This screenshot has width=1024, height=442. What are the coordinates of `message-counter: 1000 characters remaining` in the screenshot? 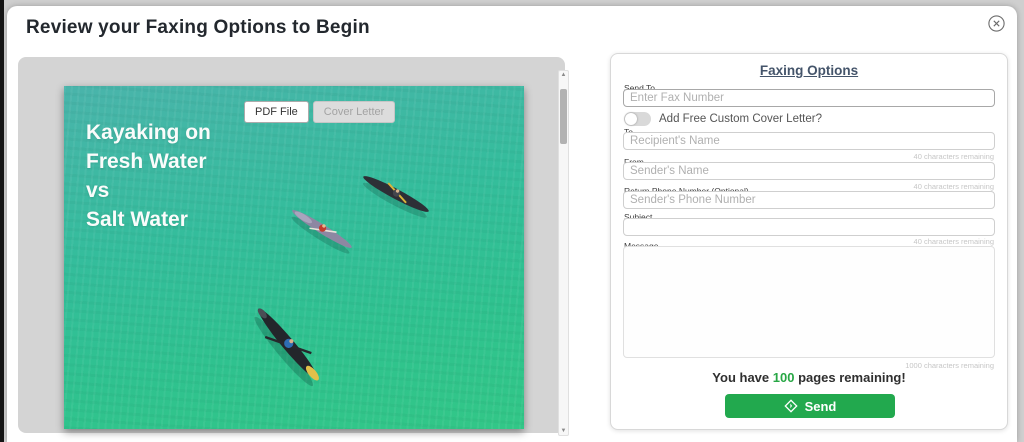 It's located at (949, 365).